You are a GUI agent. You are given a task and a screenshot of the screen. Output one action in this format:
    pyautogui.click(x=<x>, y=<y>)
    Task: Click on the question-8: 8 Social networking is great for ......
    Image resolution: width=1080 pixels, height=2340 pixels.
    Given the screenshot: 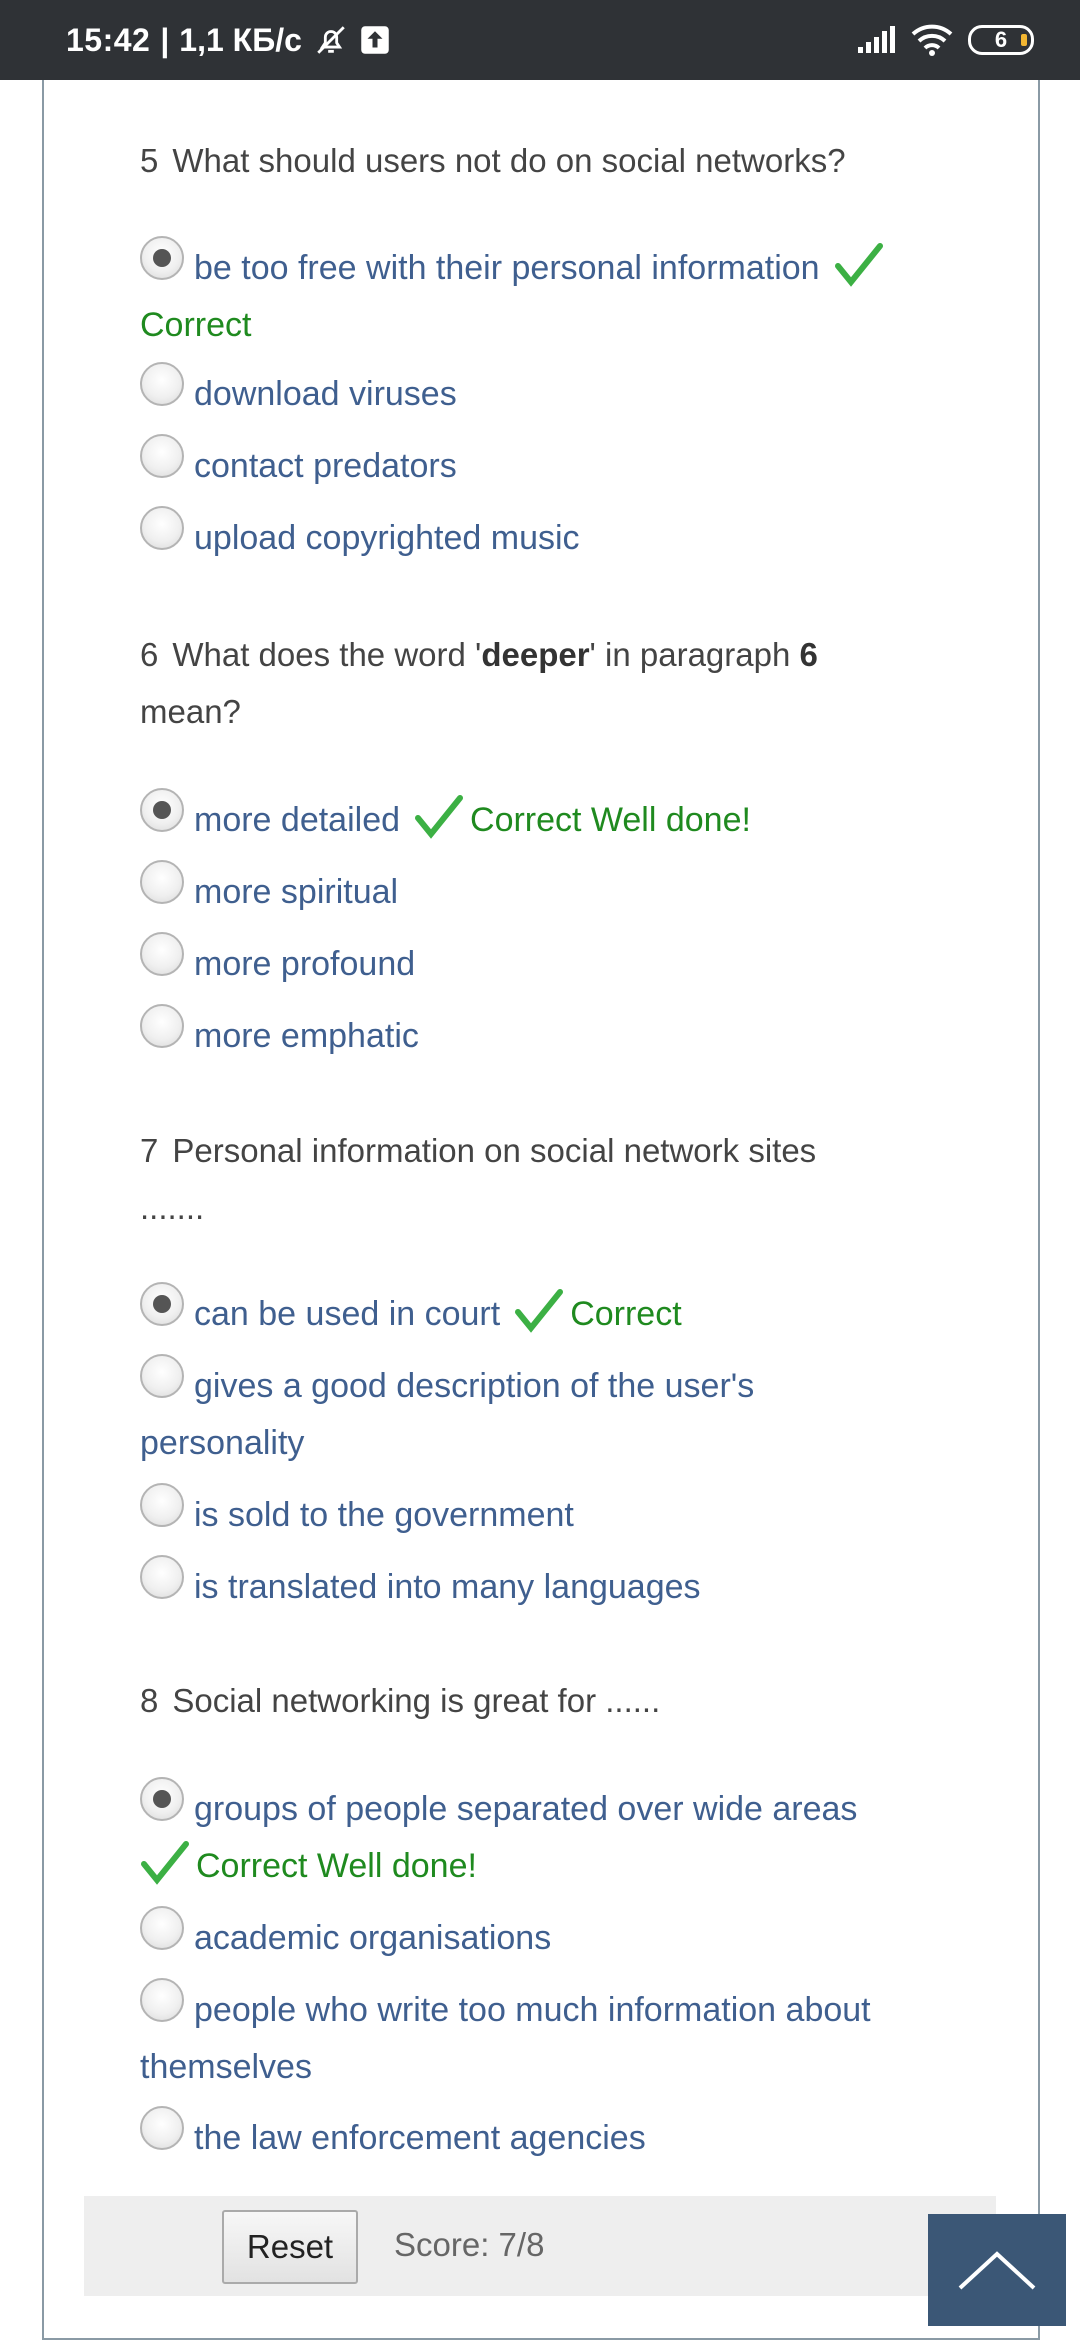 What is the action you would take?
    pyautogui.click(x=540, y=1700)
    